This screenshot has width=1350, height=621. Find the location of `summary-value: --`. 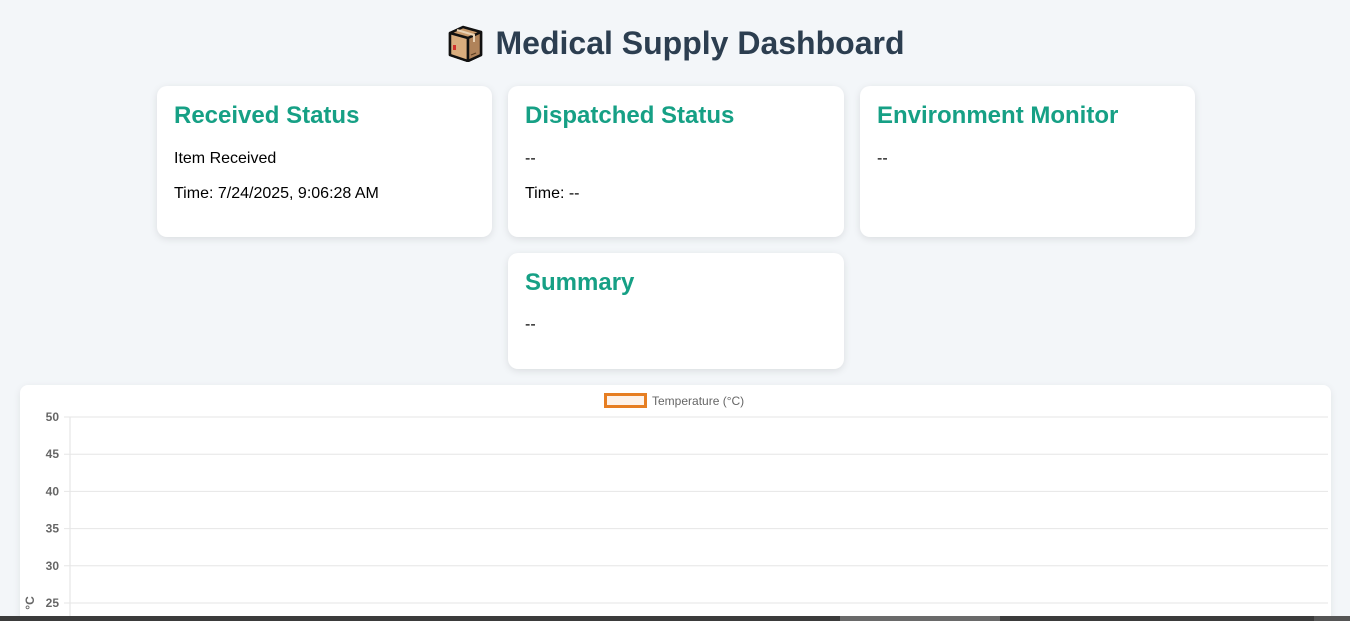

summary-value: -- is located at coordinates (530, 324).